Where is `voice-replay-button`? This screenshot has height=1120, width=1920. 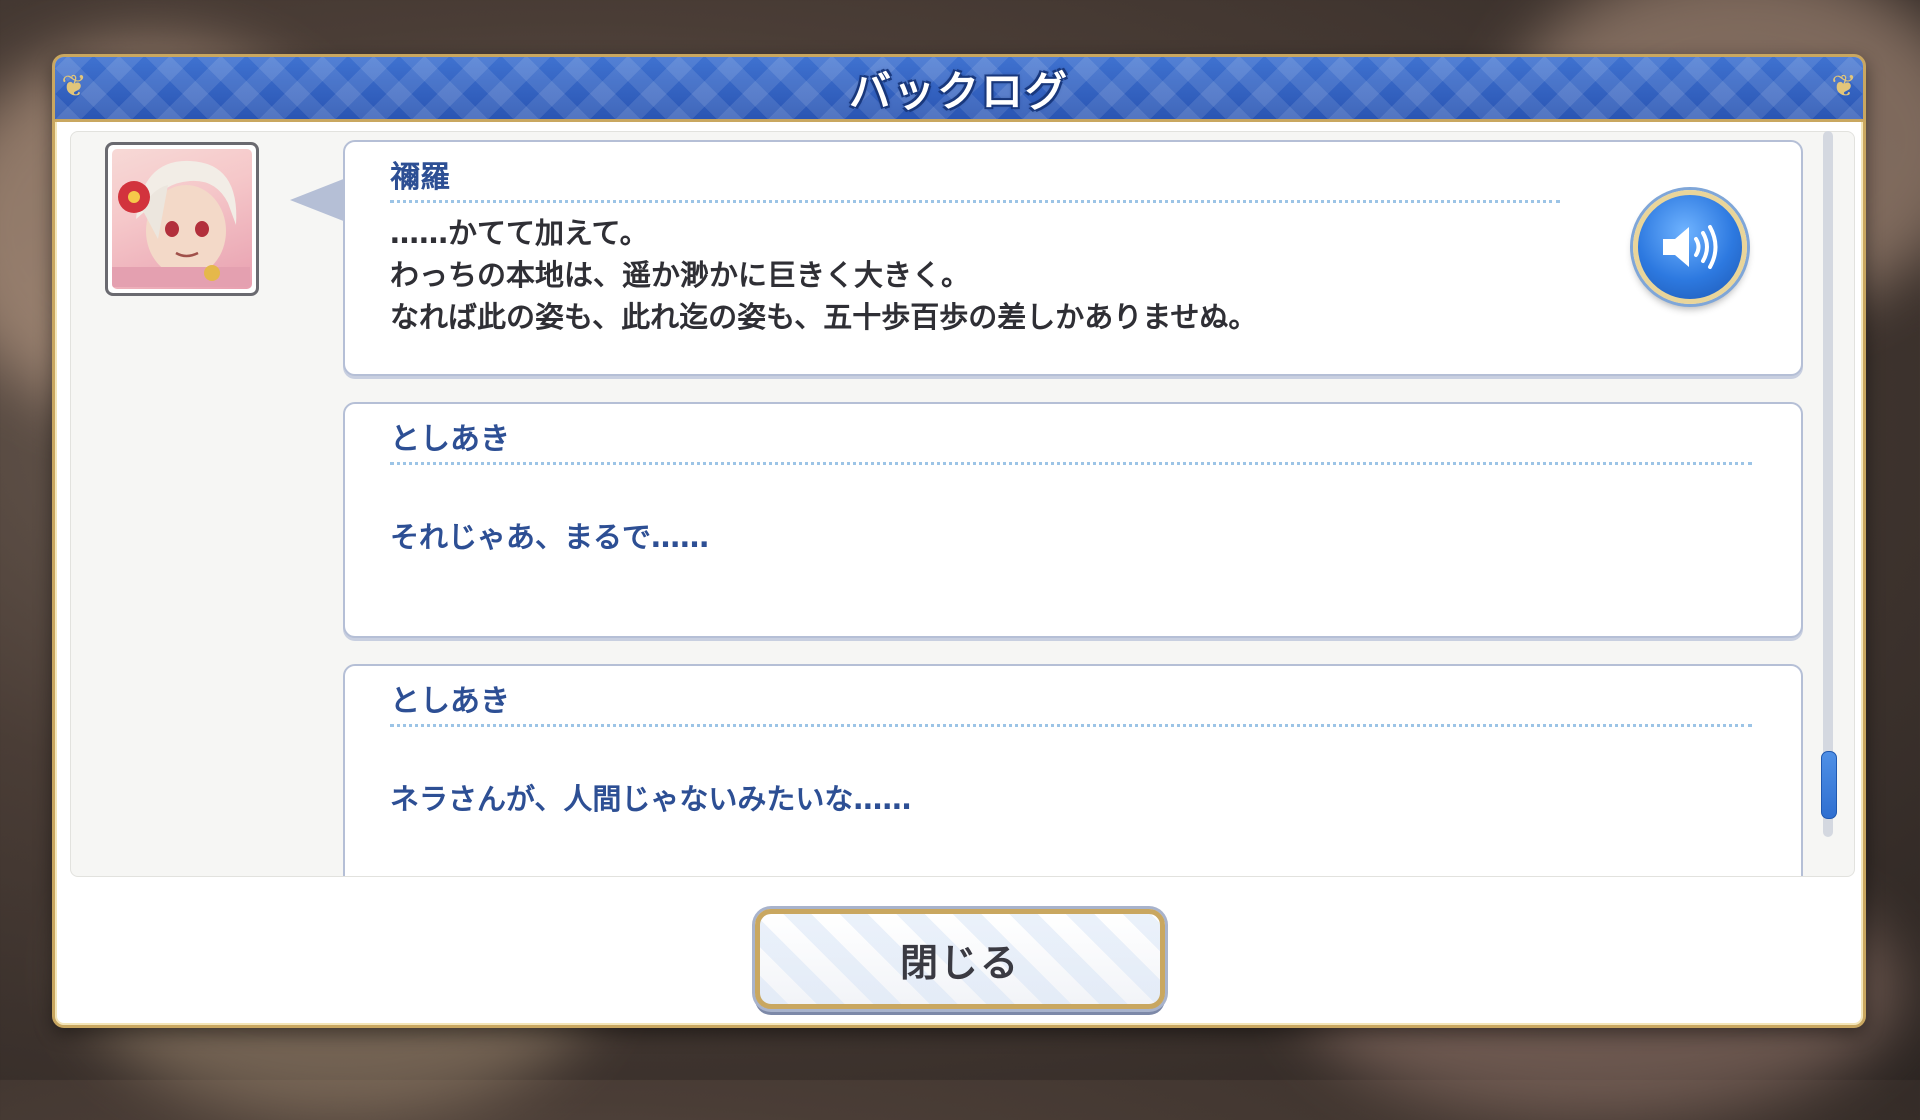
voice-replay-button is located at coordinates (1690, 247).